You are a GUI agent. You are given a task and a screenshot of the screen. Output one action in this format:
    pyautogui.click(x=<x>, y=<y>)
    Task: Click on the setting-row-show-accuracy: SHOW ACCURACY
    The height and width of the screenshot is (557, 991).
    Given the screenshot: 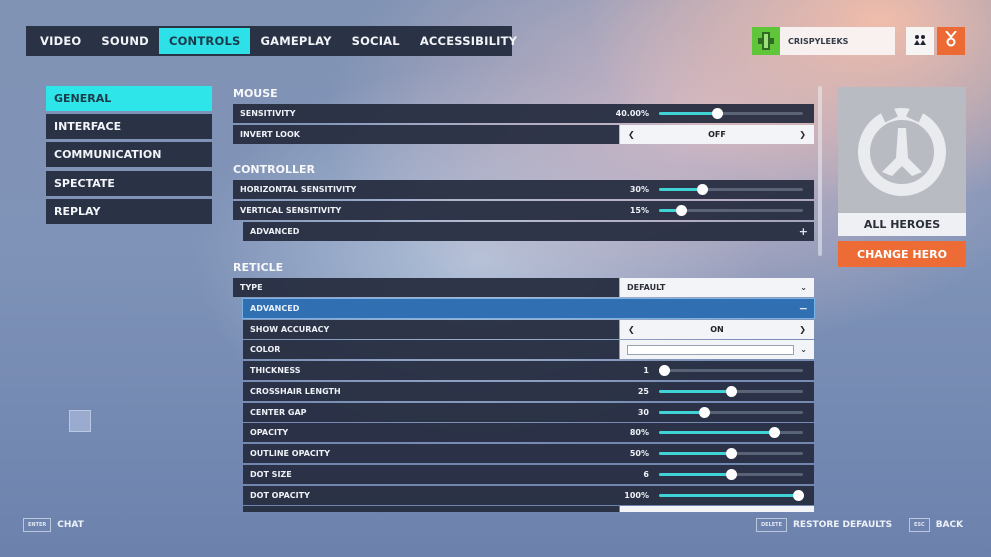 What is the action you would take?
    pyautogui.click(x=431, y=329)
    